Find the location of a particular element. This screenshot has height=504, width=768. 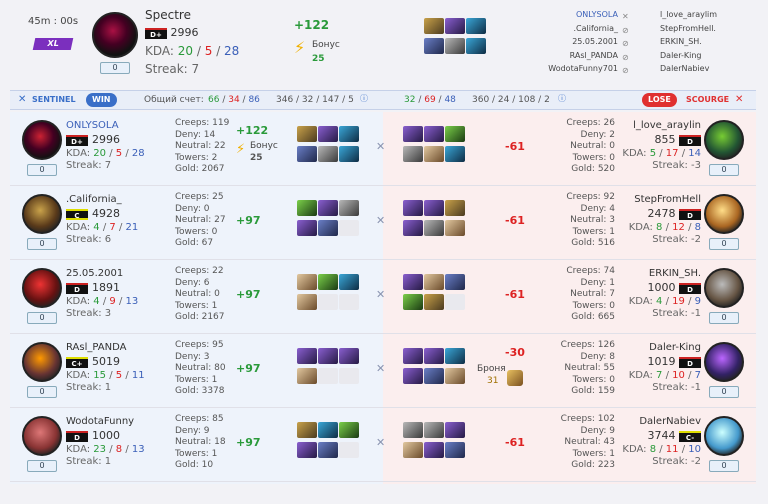

player-name: 25.05.2001 is located at coordinates (102, 273).